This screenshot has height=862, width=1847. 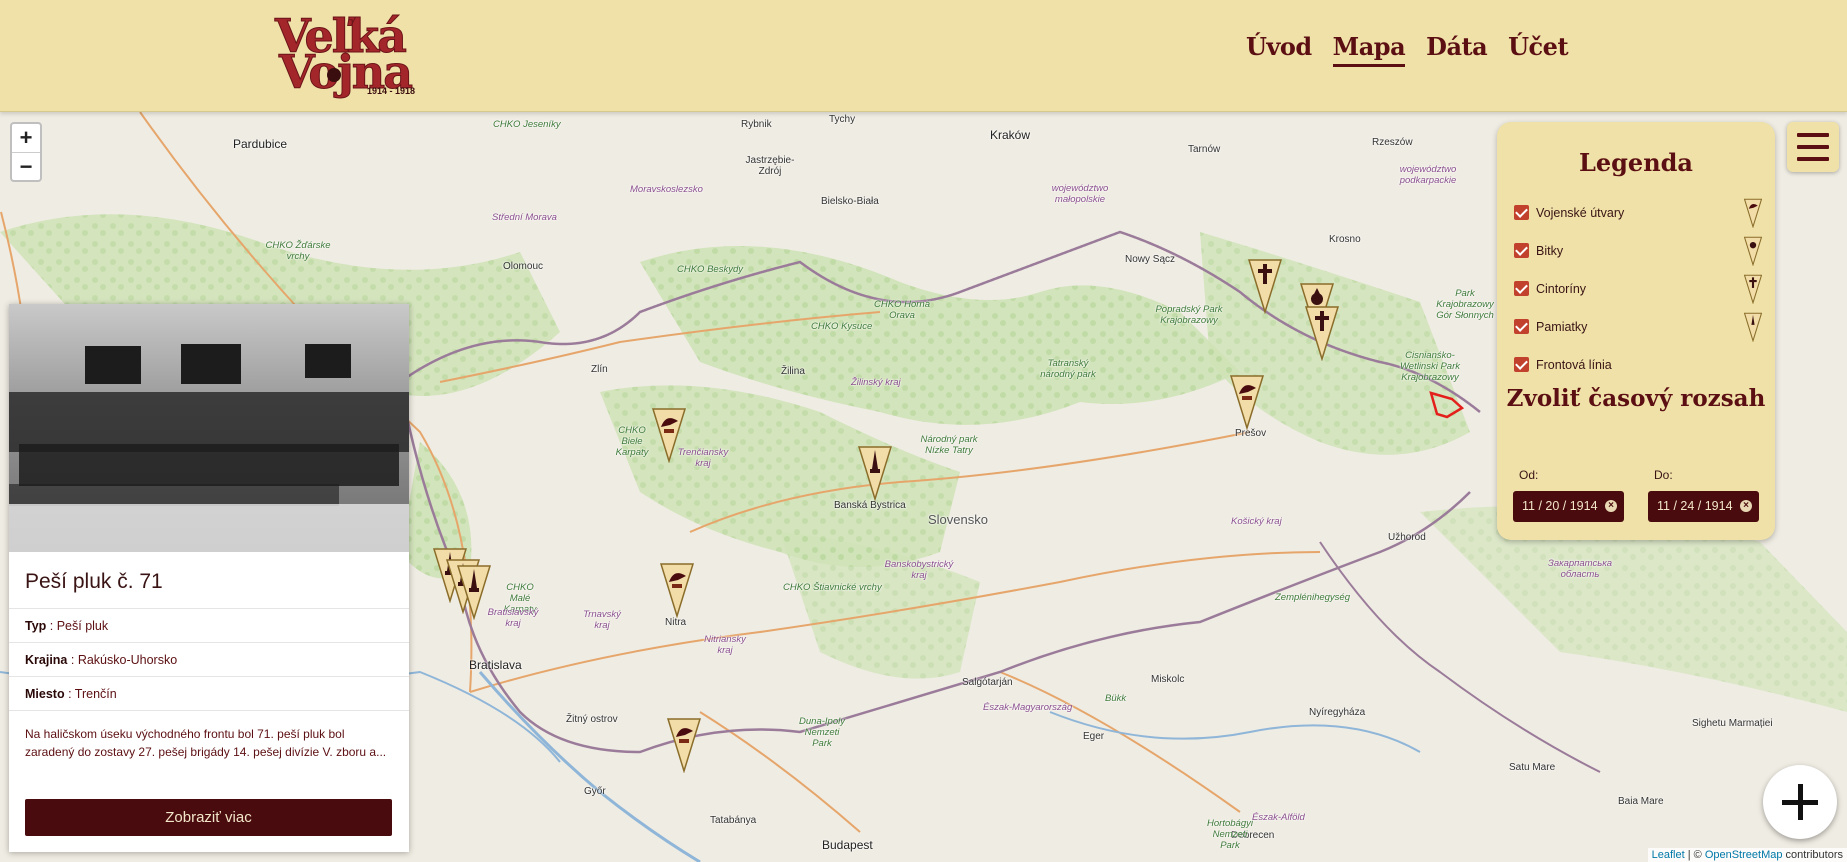 I want to click on park-label: CHKO Kysuce, so click(x=842, y=326).